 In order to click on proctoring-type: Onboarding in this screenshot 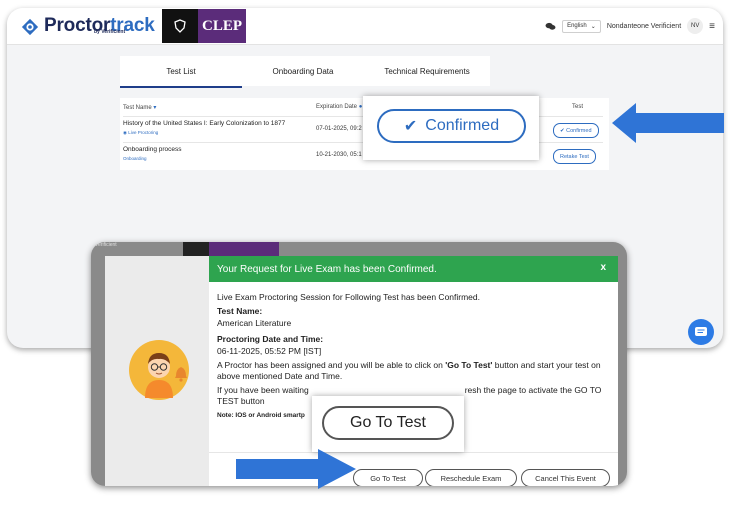, I will do `click(135, 158)`.